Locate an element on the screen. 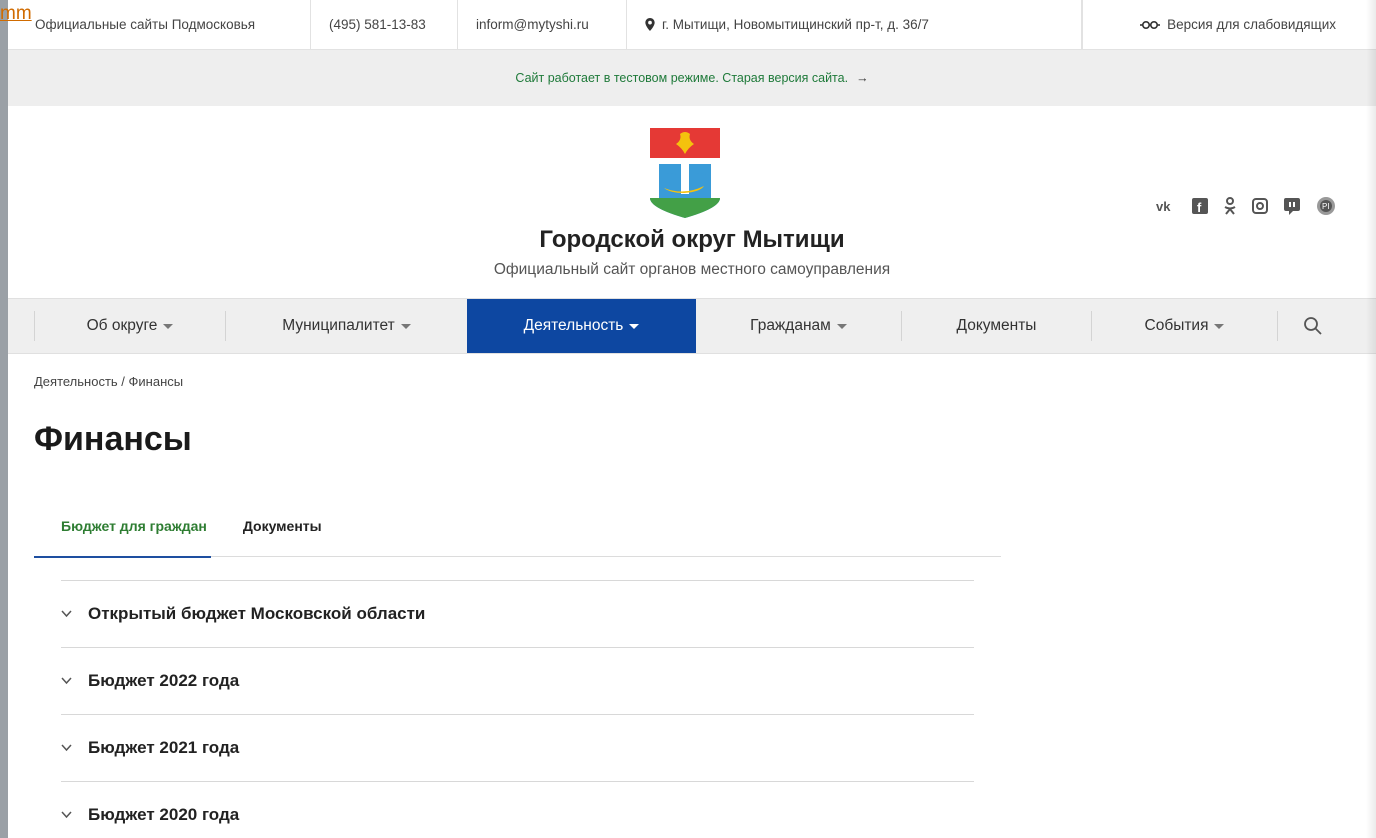 The width and height of the screenshot is (1376, 838). nav-item-label: Об округе is located at coordinates (122, 325).